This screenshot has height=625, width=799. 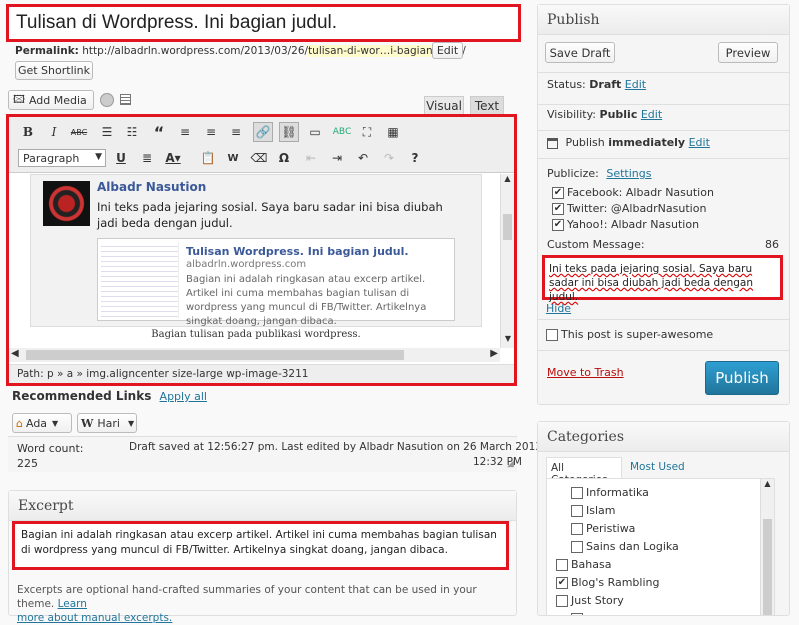 I want to click on super-awesome-checkbox, so click(x=552, y=335).